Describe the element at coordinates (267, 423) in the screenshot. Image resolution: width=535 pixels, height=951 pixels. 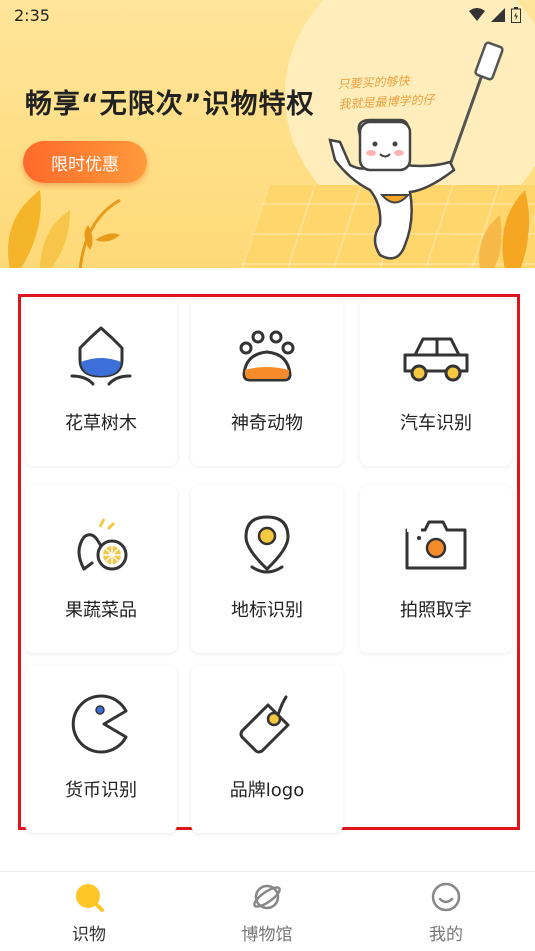
I see `category-label: 神奇动物` at that location.